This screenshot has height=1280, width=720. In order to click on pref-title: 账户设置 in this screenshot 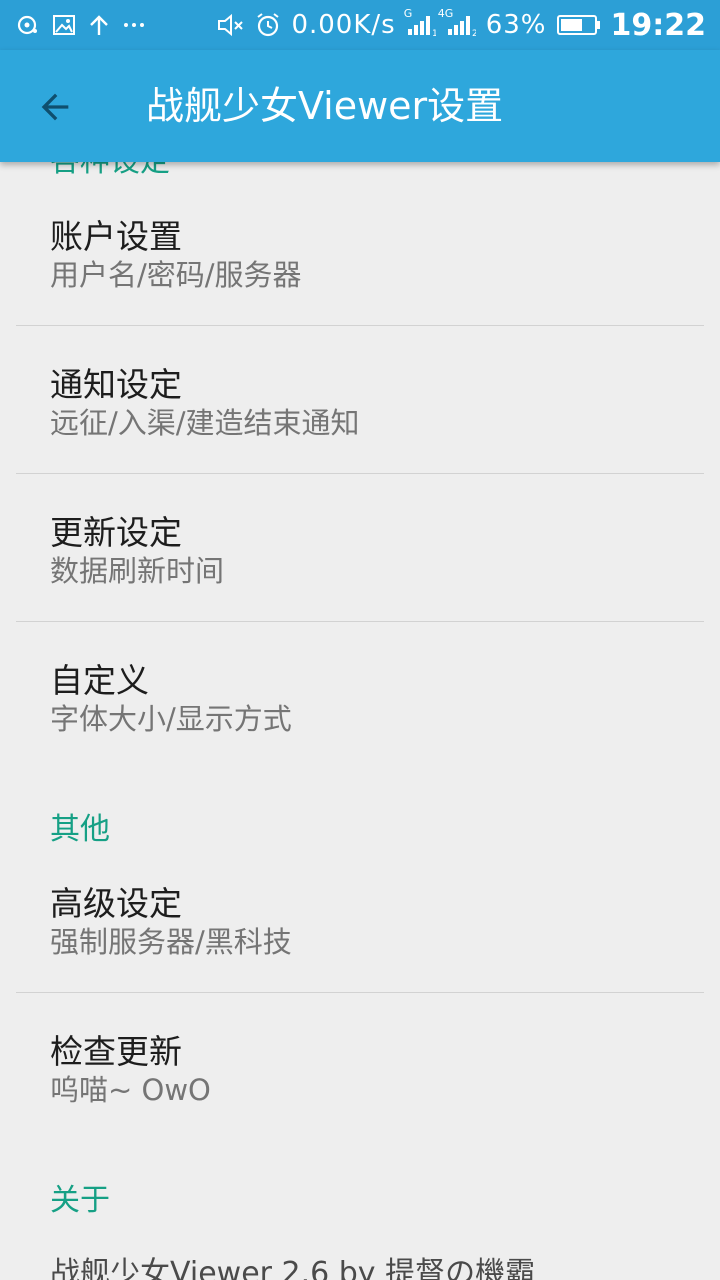, I will do `click(116, 236)`.